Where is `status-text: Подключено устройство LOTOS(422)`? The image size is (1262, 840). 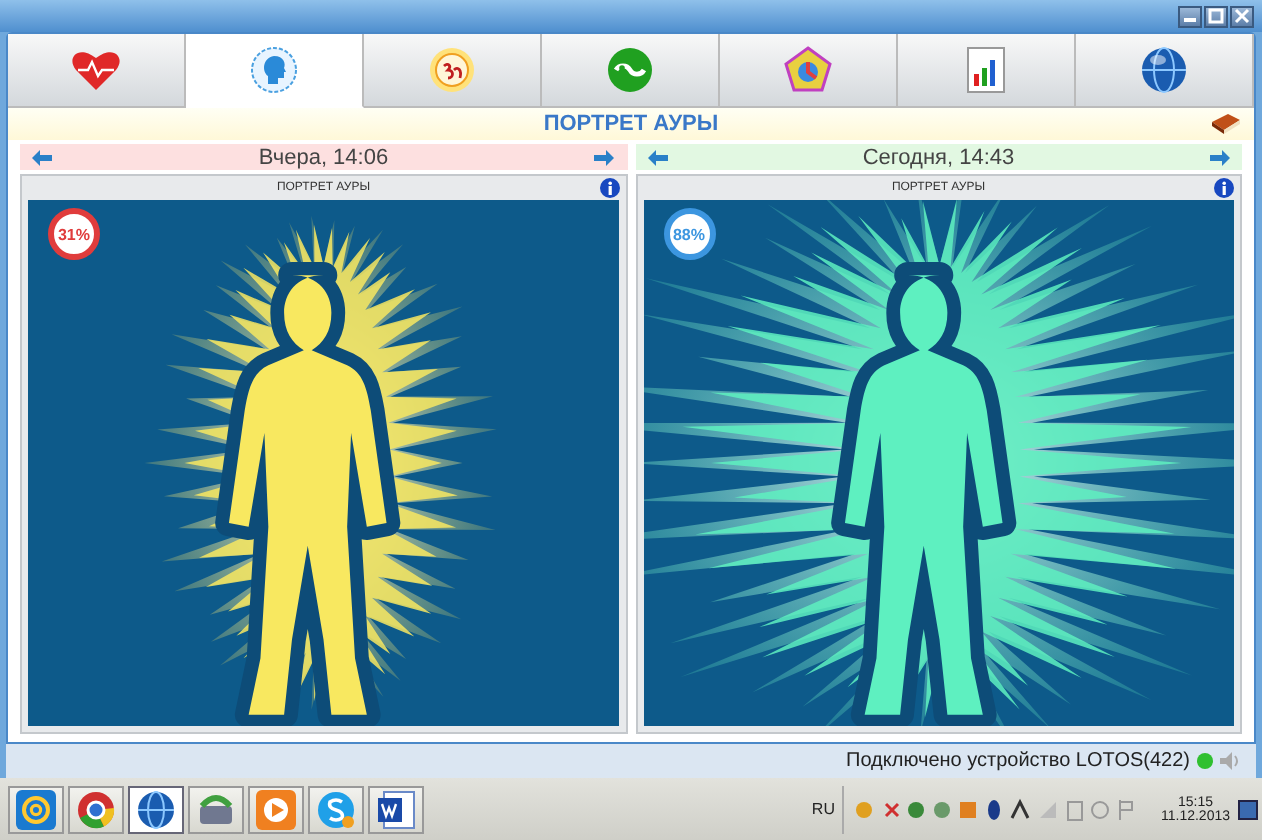 status-text: Подключено устройство LOTOS(422) is located at coordinates (1018, 761).